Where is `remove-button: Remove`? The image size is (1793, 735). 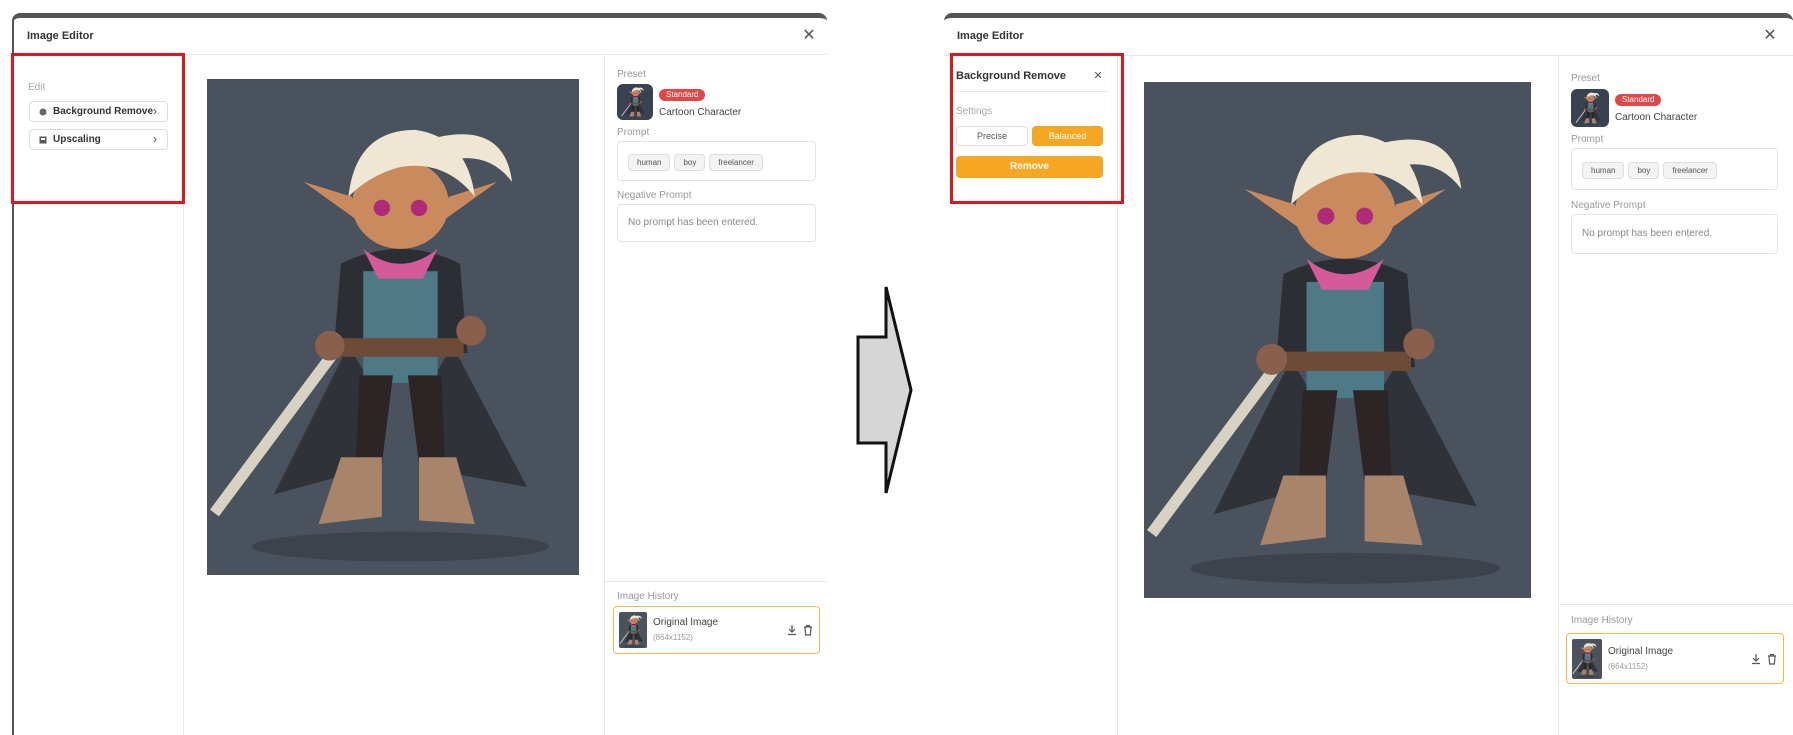 remove-button: Remove is located at coordinates (1029, 167).